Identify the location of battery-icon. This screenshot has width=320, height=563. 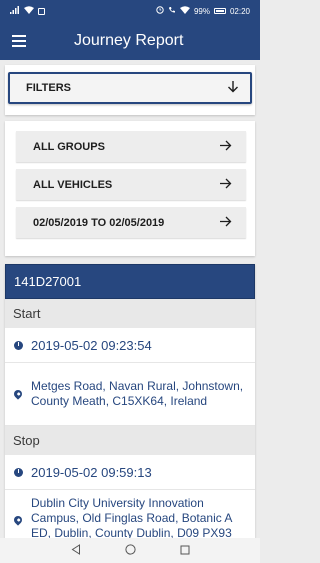
(219, 11).